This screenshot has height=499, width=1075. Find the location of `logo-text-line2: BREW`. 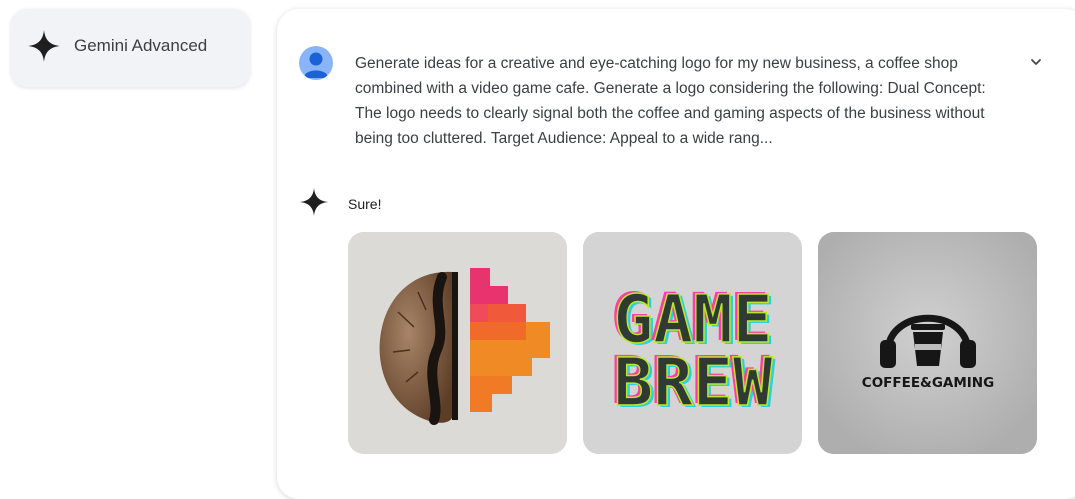

logo-text-line2: BREW is located at coordinates (693, 382).